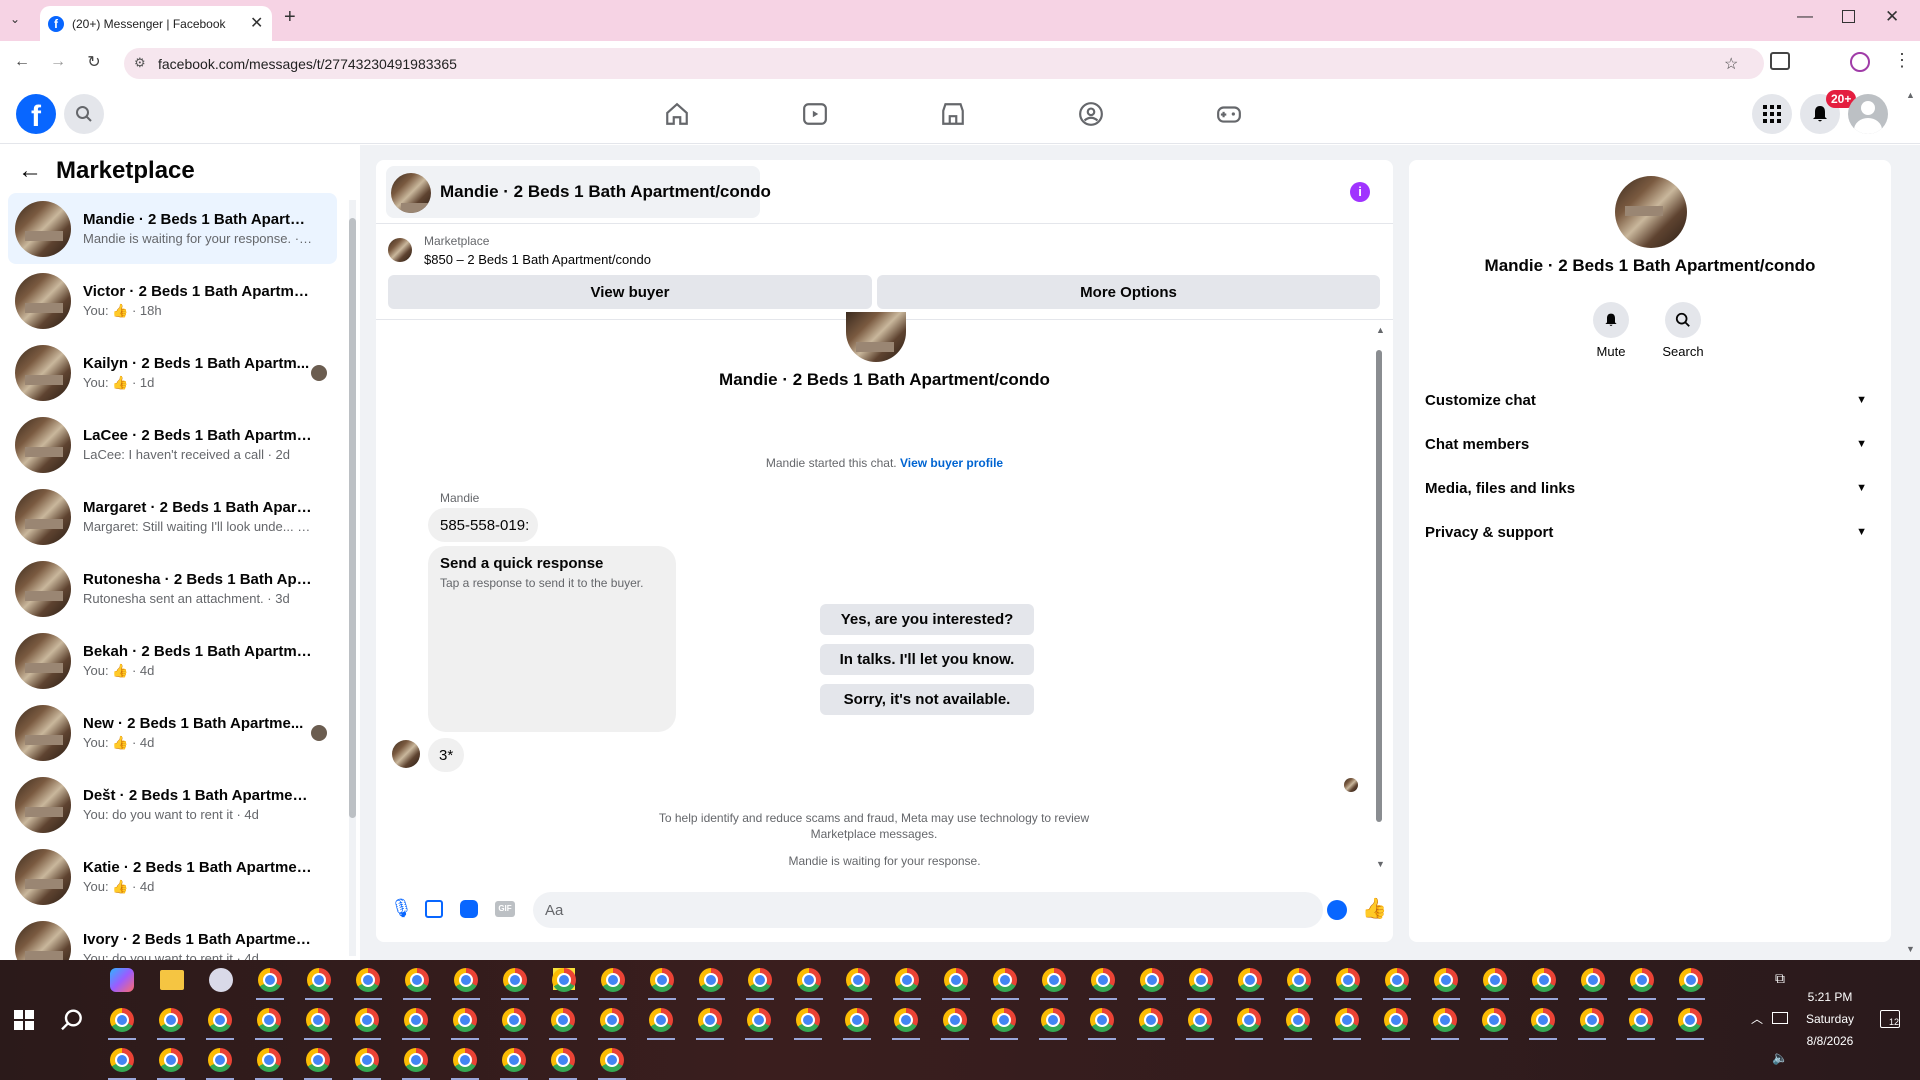 The width and height of the screenshot is (1920, 1080). What do you see at coordinates (1860, 62) in the screenshot?
I see `profile-icon` at bounding box center [1860, 62].